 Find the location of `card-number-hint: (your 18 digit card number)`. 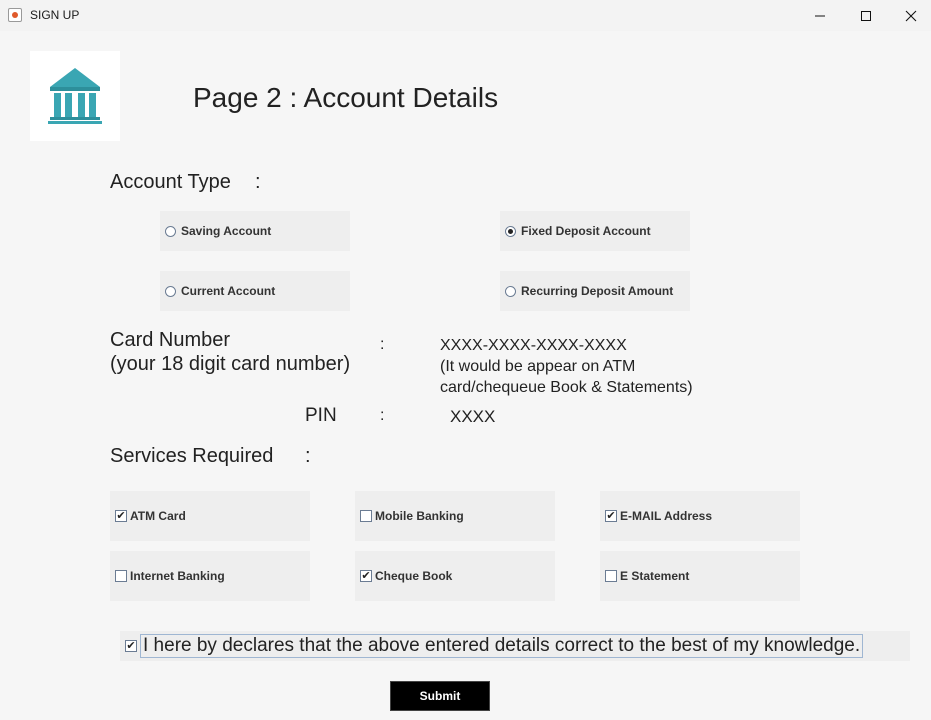

card-number-hint: (your 18 digit card number) is located at coordinates (230, 364).